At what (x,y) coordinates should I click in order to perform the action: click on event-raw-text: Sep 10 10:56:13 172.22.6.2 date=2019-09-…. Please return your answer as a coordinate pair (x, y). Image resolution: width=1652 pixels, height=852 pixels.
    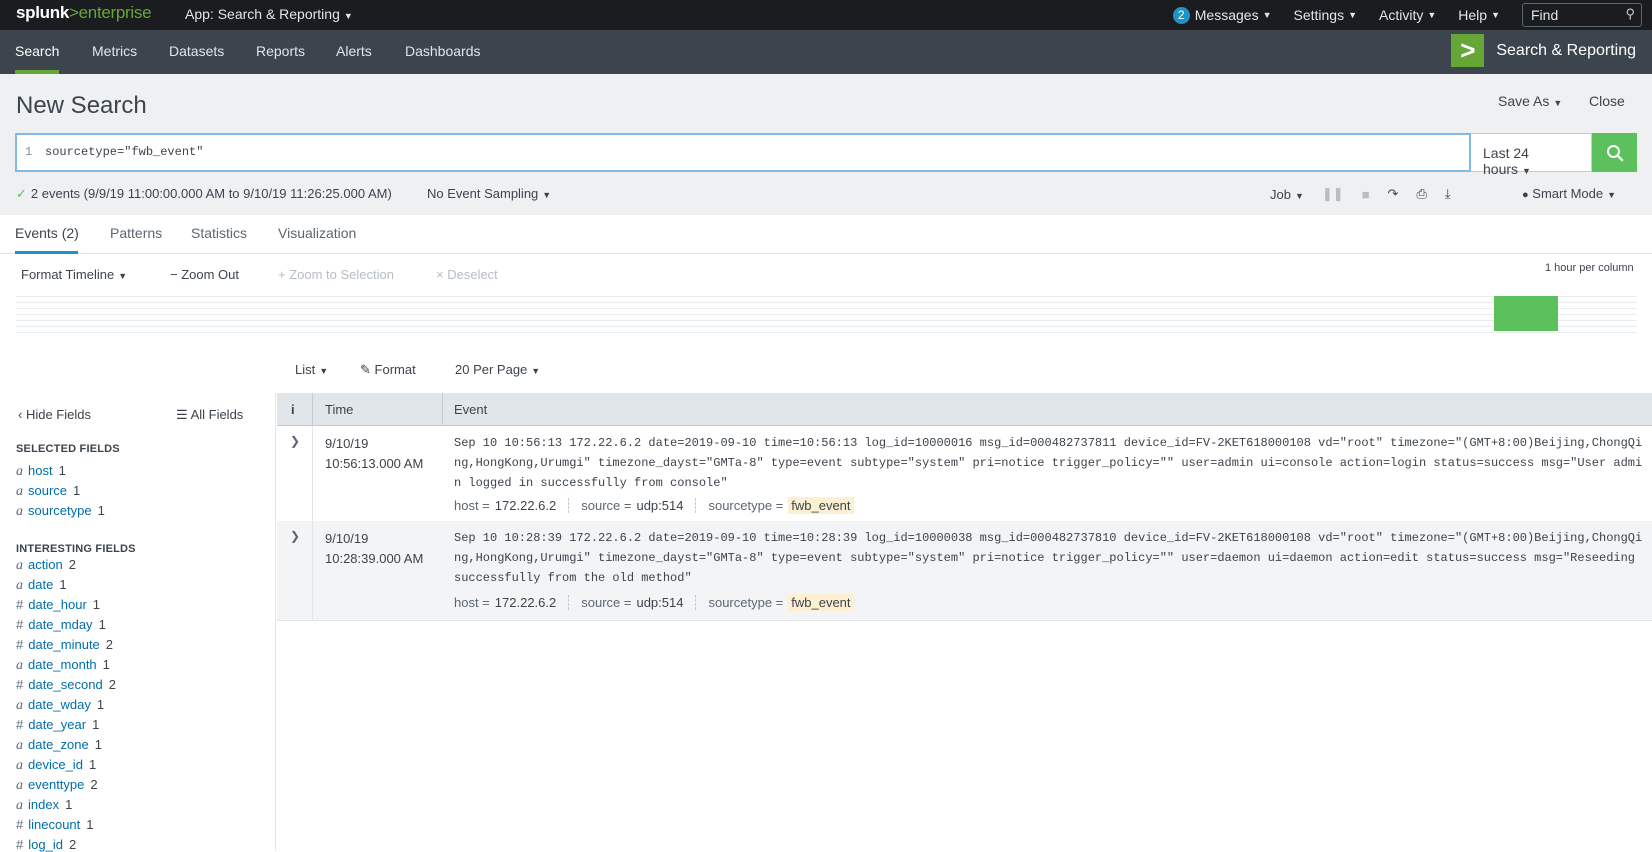
    Looking at the image, I should click on (1050, 463).